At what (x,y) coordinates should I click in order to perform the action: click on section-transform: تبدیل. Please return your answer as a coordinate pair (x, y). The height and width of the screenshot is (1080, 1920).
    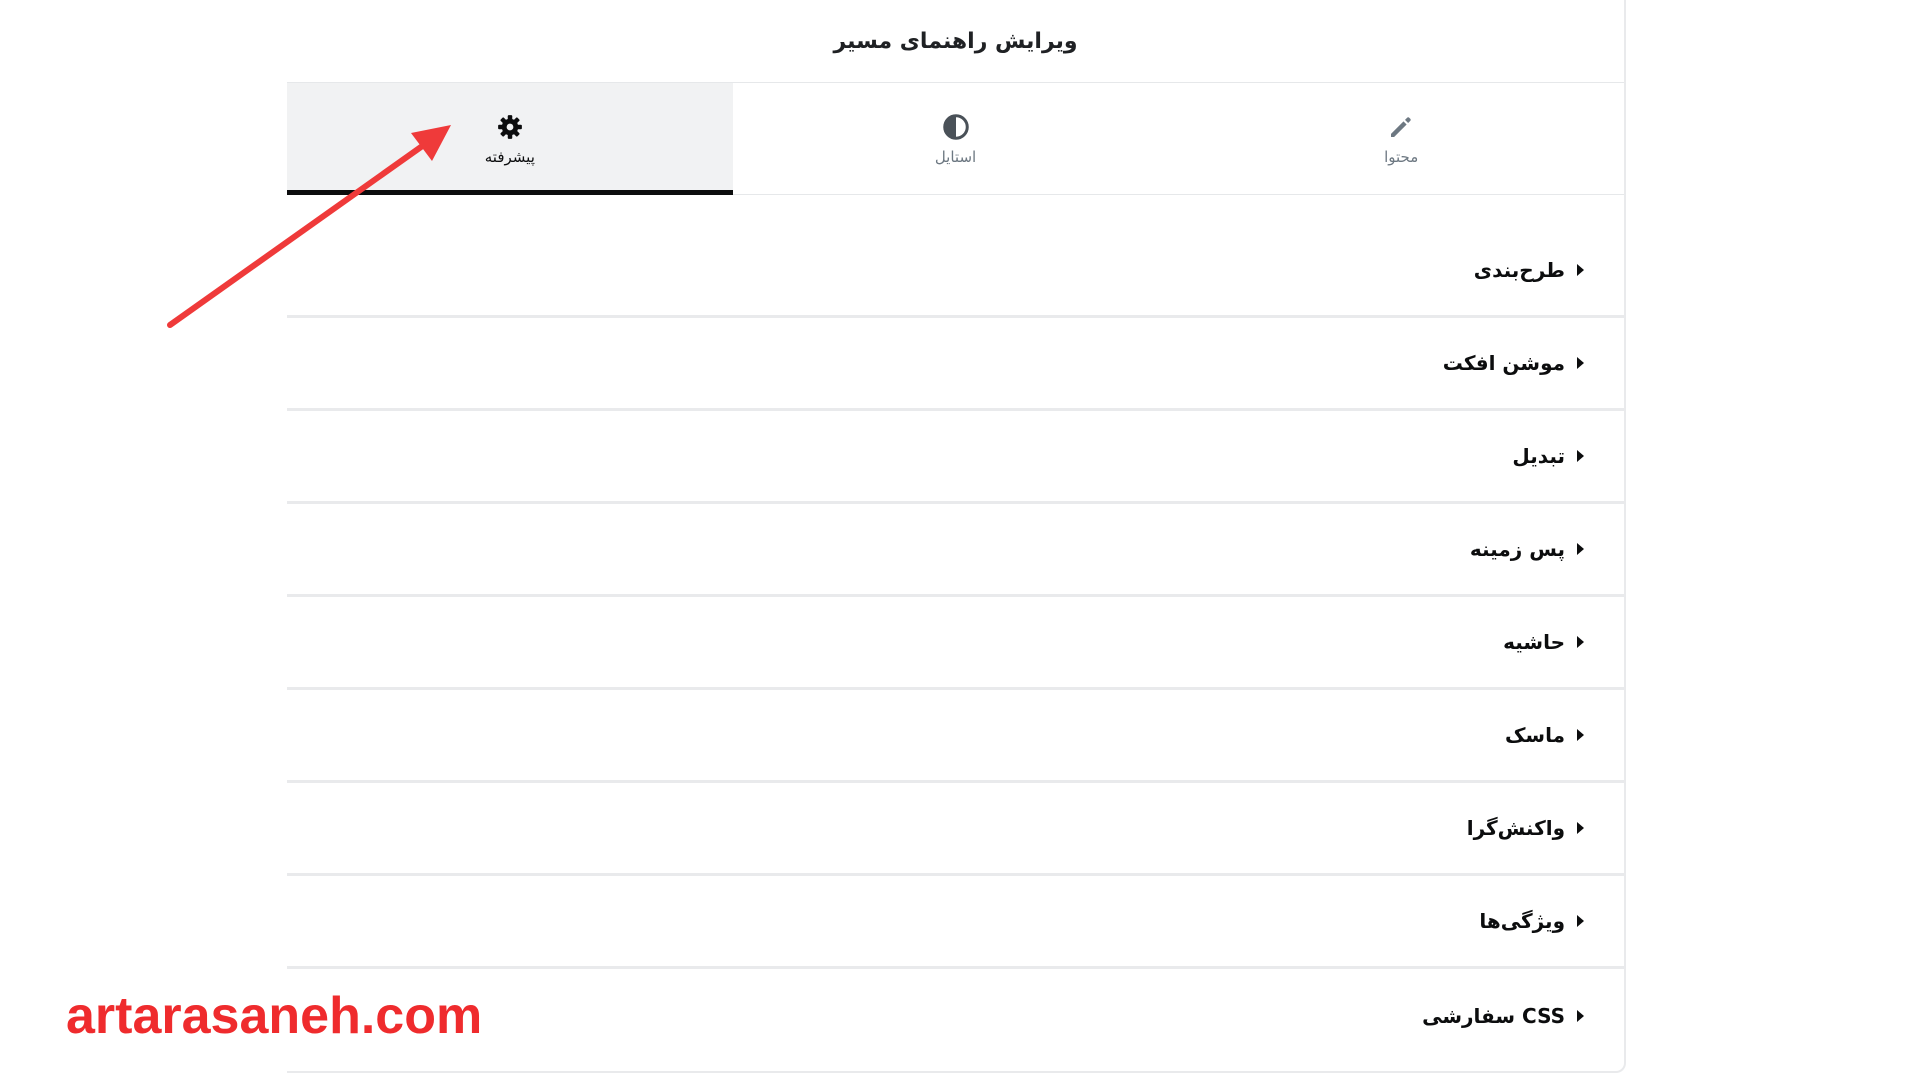
    Looking at the image, I should click on (955, 457).